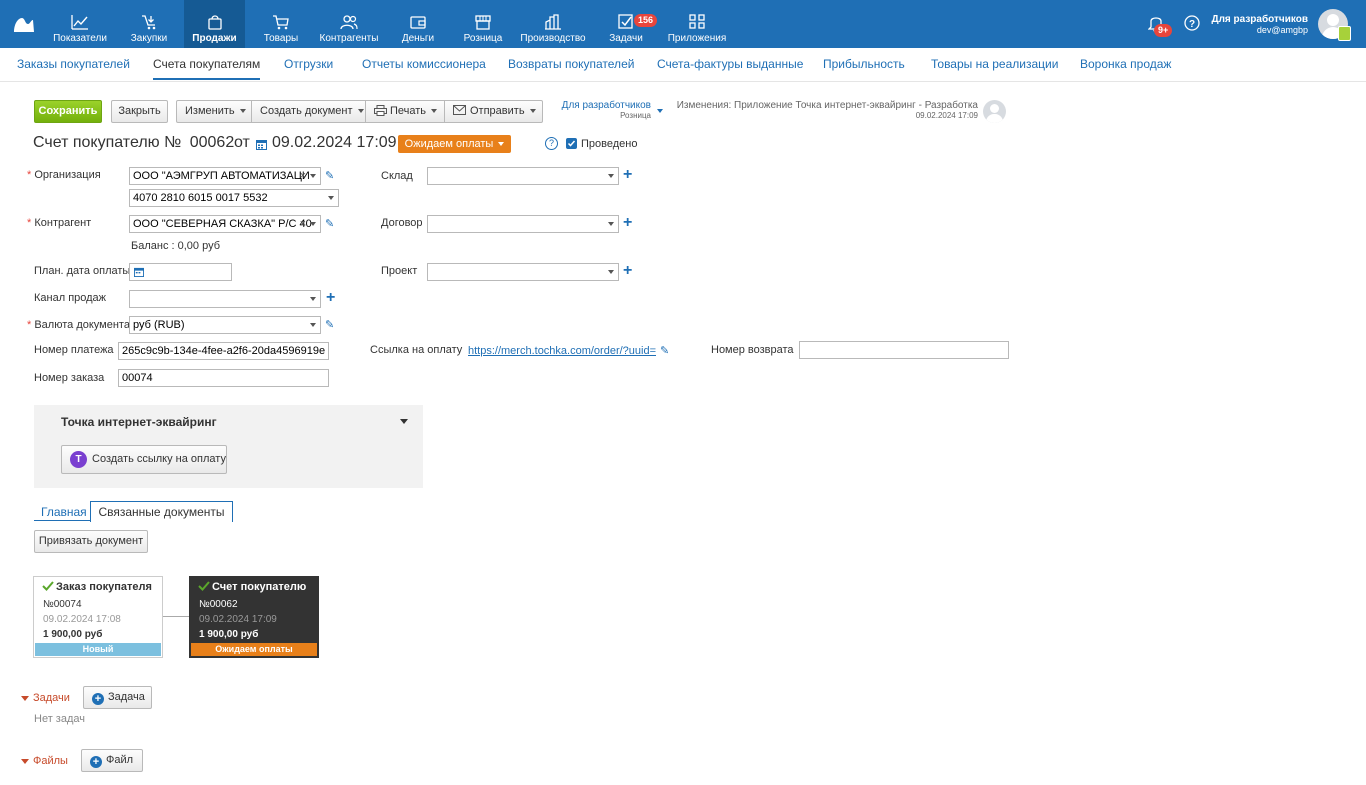 The image size is (1366, 785). I want to click on nav-item-goods: Товары, so click(281, 24).